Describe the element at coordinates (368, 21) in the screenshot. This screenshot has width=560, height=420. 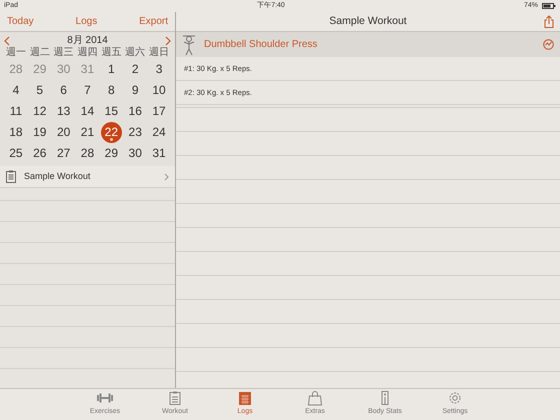
I see `screen-title: Sample Workout` at that location.